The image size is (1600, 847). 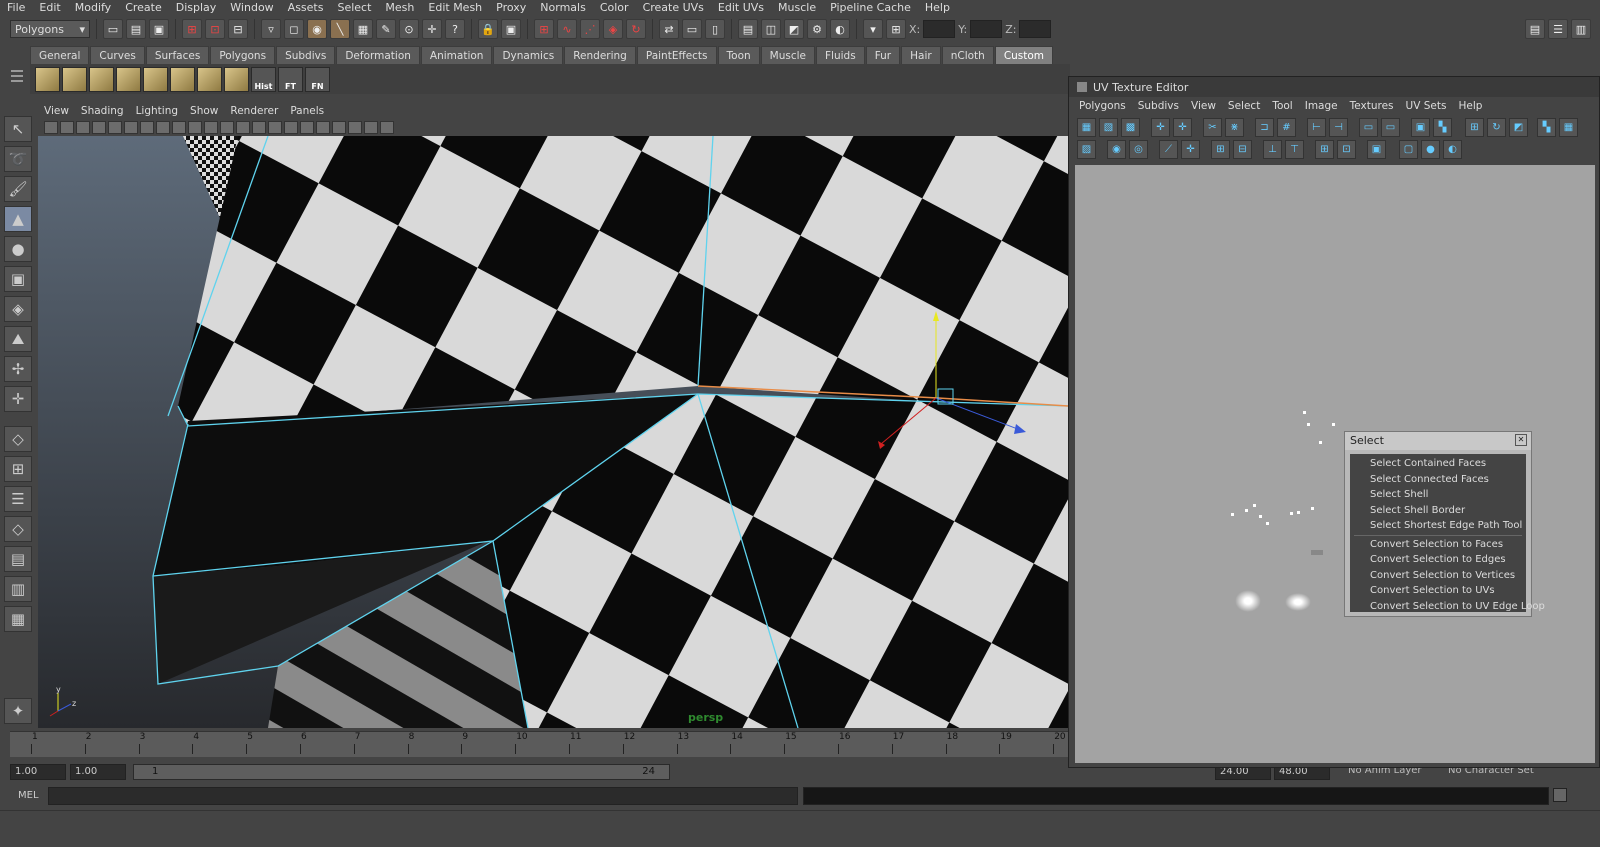 I want to click on shelf-tab-deformation: Deformation, so click(x=378, y=55).